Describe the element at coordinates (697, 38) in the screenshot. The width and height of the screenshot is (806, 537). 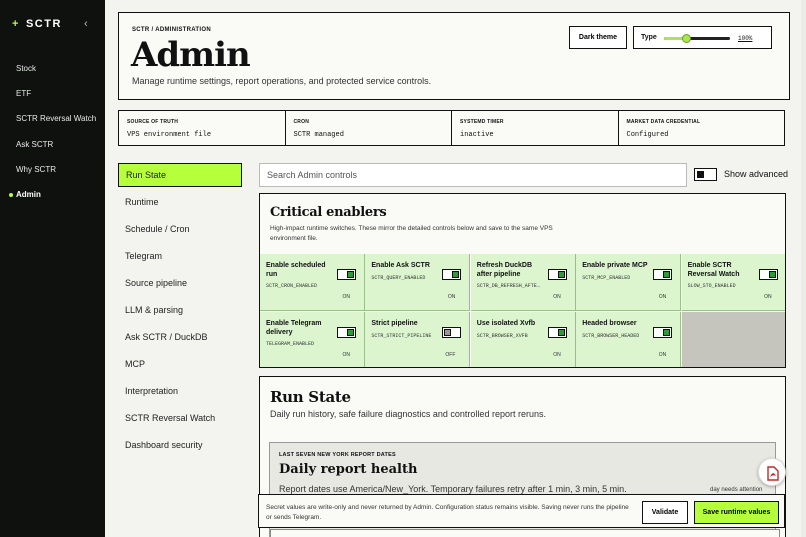
I see `type-size-slider` at that location.